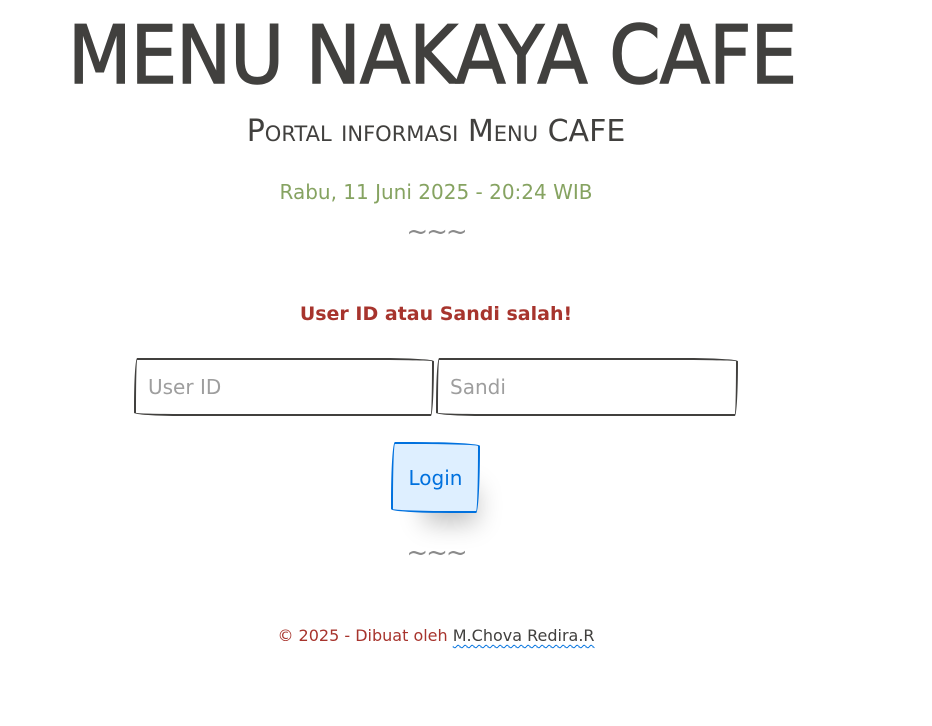 The image size is (932, 726). What do you see at coordinates (365, 635) in the screenshot?
I see `footer-copyright: © 2025 - Dibuat oleh` at bounding box center [365, 635].